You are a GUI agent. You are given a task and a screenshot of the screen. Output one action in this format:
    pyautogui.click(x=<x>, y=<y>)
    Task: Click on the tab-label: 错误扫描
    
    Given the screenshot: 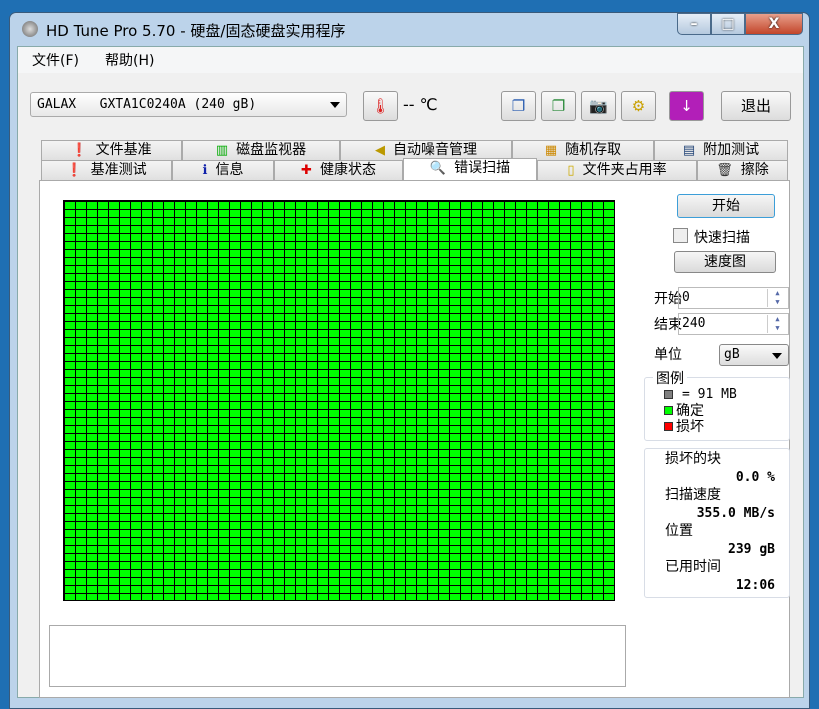 What is the action you would take?
    pyautogui.click(x=482, y=168)
    